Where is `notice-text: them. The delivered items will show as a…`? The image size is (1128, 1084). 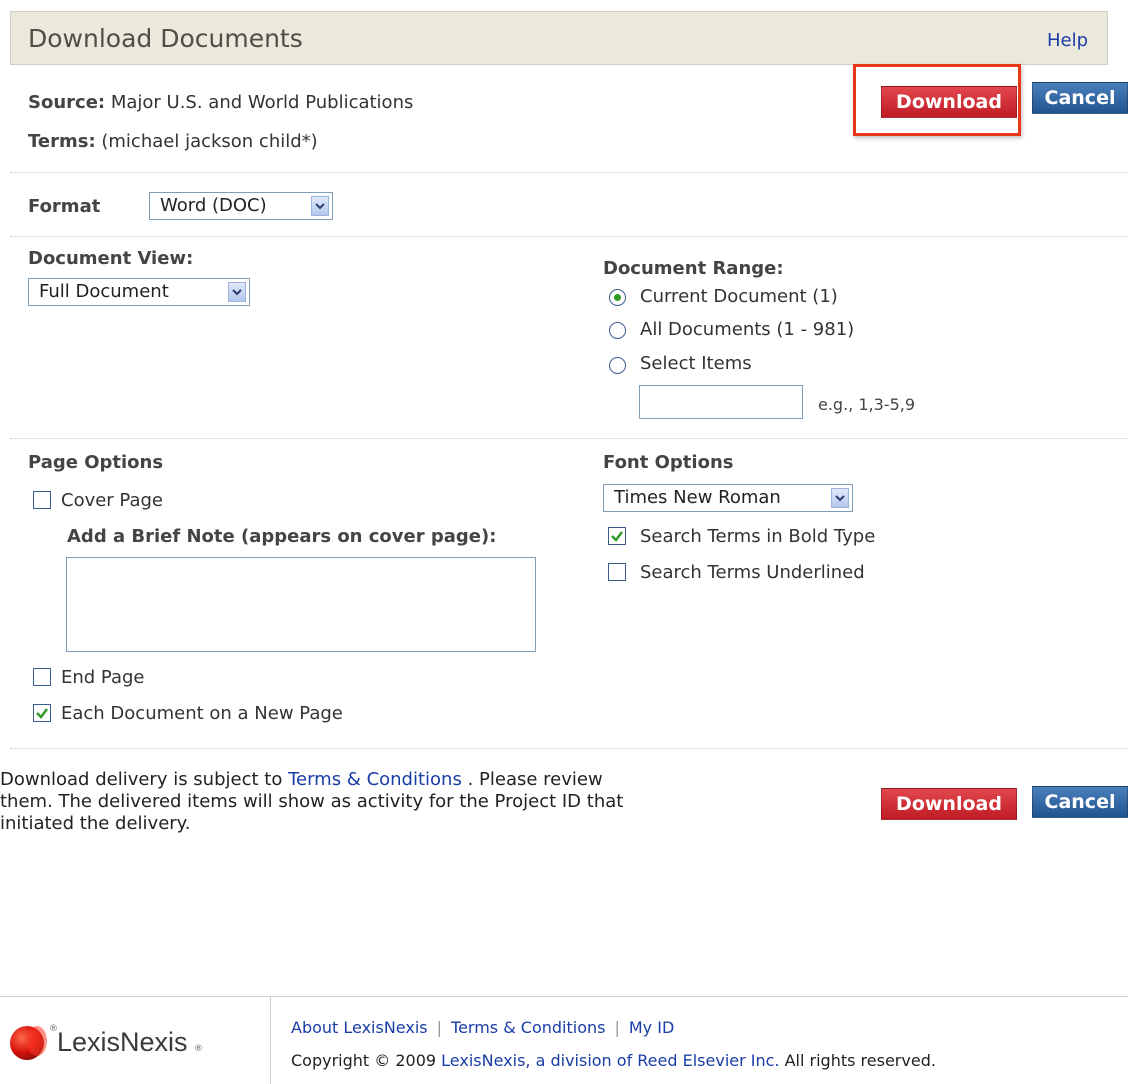
notice-text: them. The delivered items will show as a… is located at coordinates (312, 801).